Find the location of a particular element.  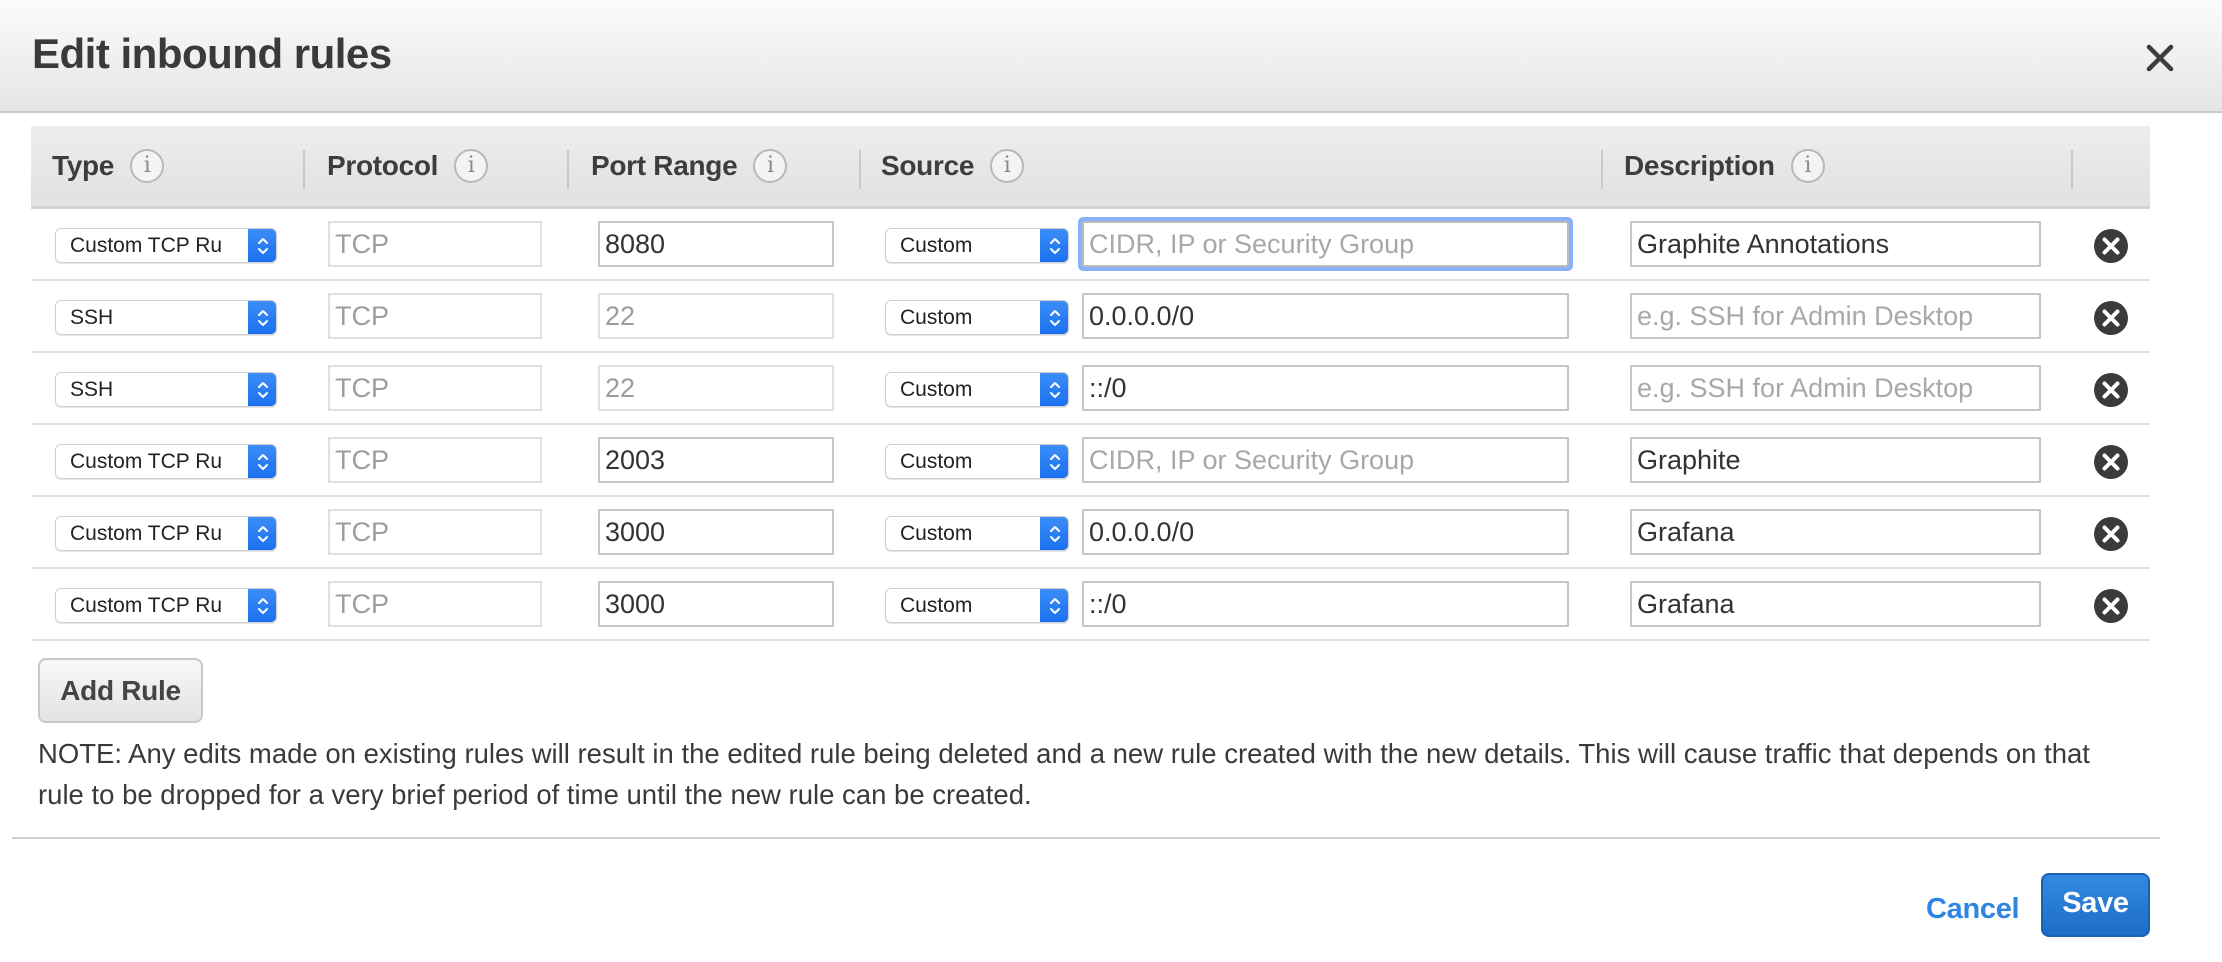

column-header-protocol: Protocol i is located at coordinates (408, 166).